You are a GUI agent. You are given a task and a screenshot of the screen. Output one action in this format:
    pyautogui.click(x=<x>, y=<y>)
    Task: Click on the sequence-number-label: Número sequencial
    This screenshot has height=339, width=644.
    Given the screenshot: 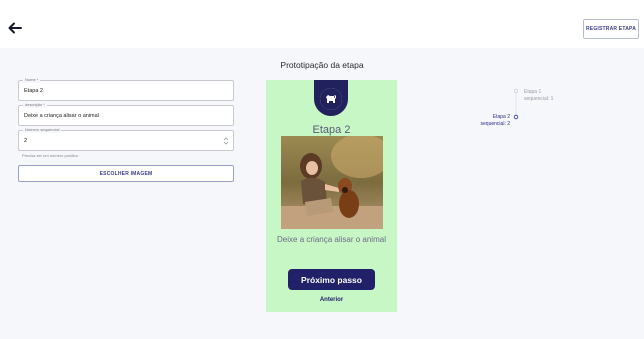 What is the action you would take?
    pyautogui.click(x=42, y=130)
    